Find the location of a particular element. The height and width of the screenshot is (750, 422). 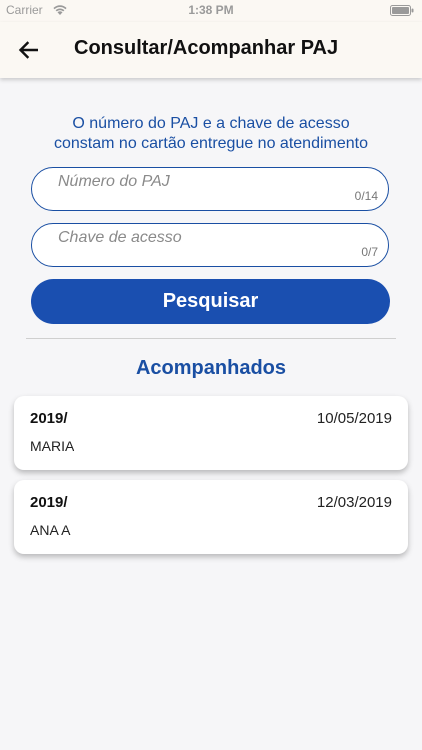

paj-number-counter: 0/14 is located at coordinates (366, 196).